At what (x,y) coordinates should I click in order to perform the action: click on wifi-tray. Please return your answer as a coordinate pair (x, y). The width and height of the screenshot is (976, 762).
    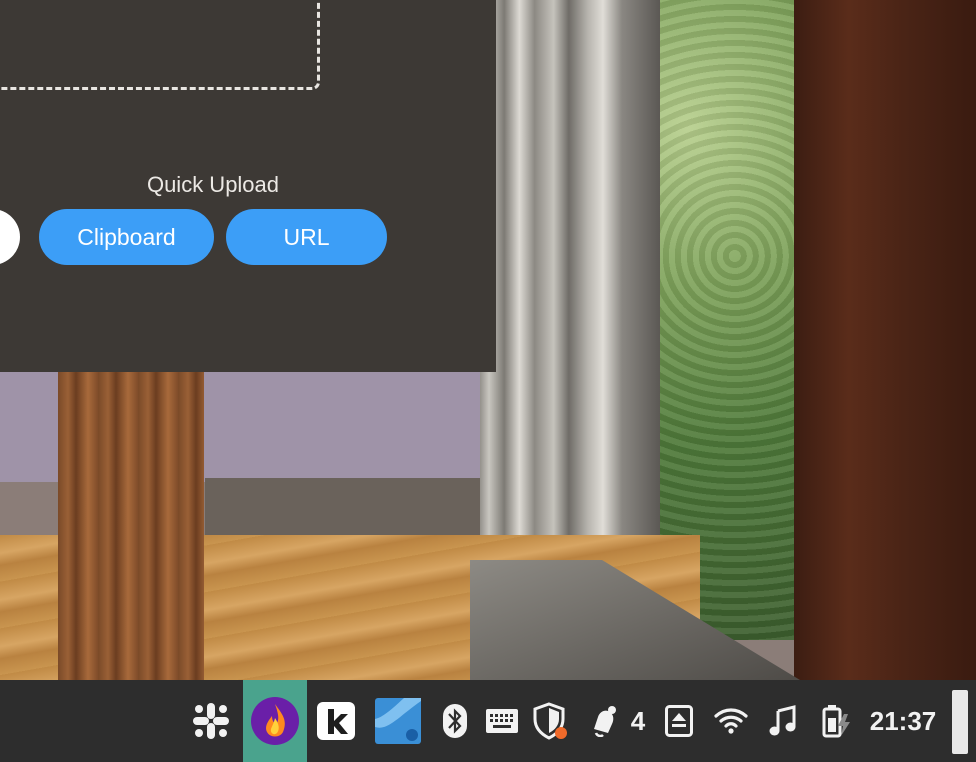
    Looking at the image, I should click on (731, 721).